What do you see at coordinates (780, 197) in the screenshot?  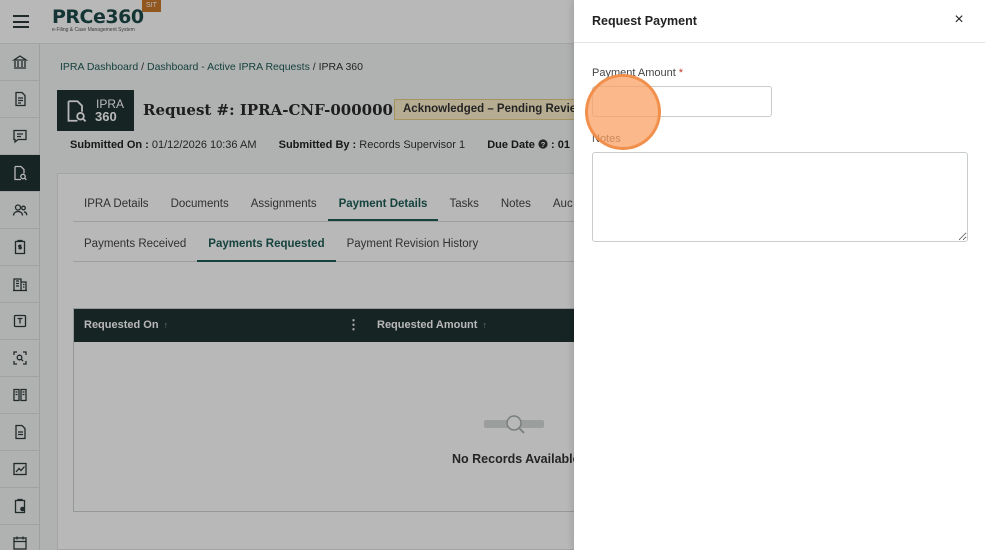 I see `notes-textarea` at bounding box center [780, 197].